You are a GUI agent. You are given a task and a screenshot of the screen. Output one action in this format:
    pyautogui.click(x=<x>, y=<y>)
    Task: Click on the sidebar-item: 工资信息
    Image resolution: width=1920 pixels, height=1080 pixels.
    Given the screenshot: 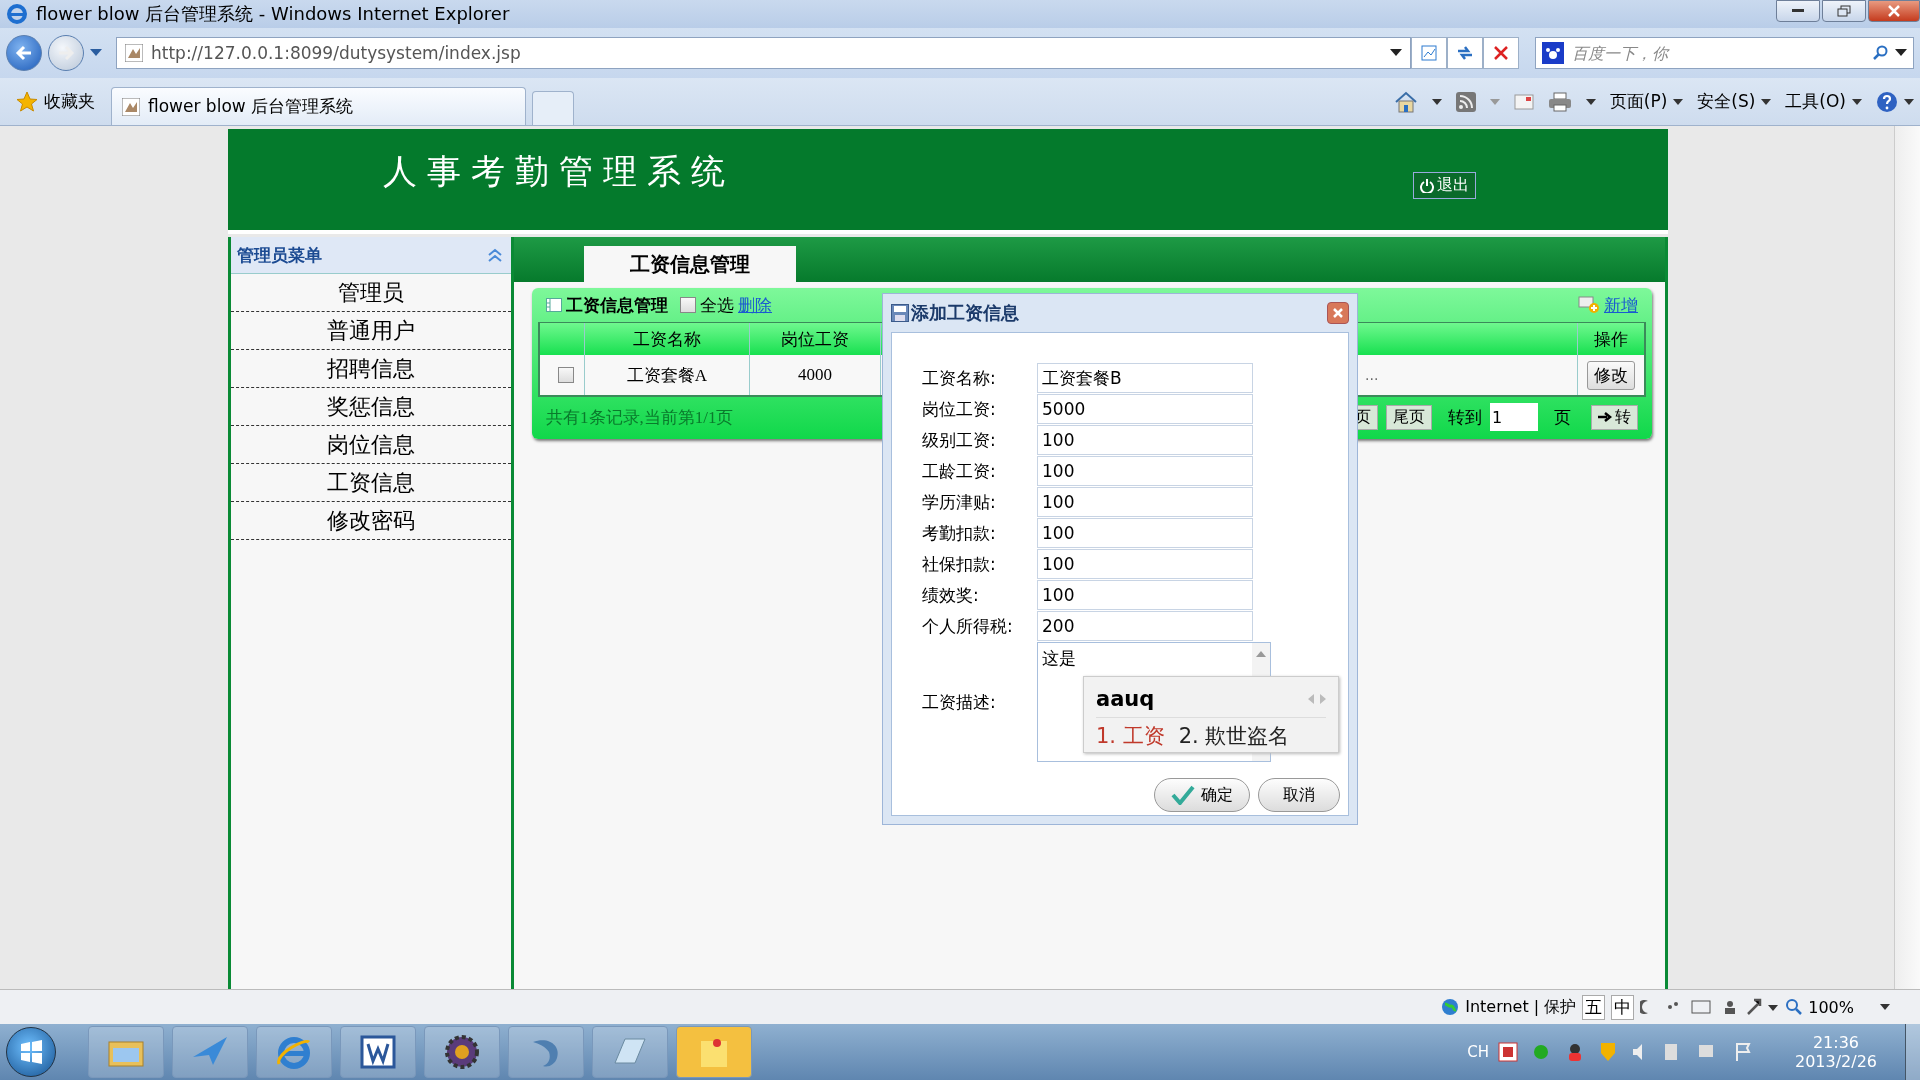 What is the action you would take?
    pyautogui.click(x=371, y=483)
    